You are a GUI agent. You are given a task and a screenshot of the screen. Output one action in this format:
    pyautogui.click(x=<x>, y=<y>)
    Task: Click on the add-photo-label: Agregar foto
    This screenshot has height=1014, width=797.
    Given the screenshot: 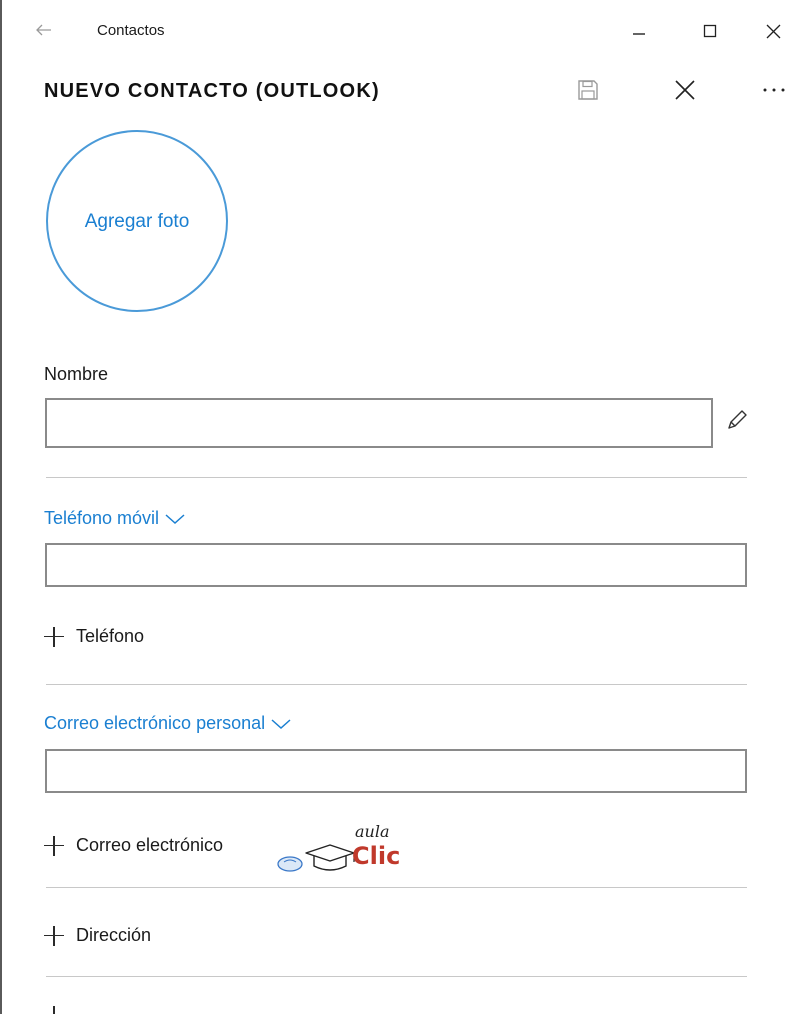 What is the action you would take?
    pyautogui.click(x=137, y=221)
    